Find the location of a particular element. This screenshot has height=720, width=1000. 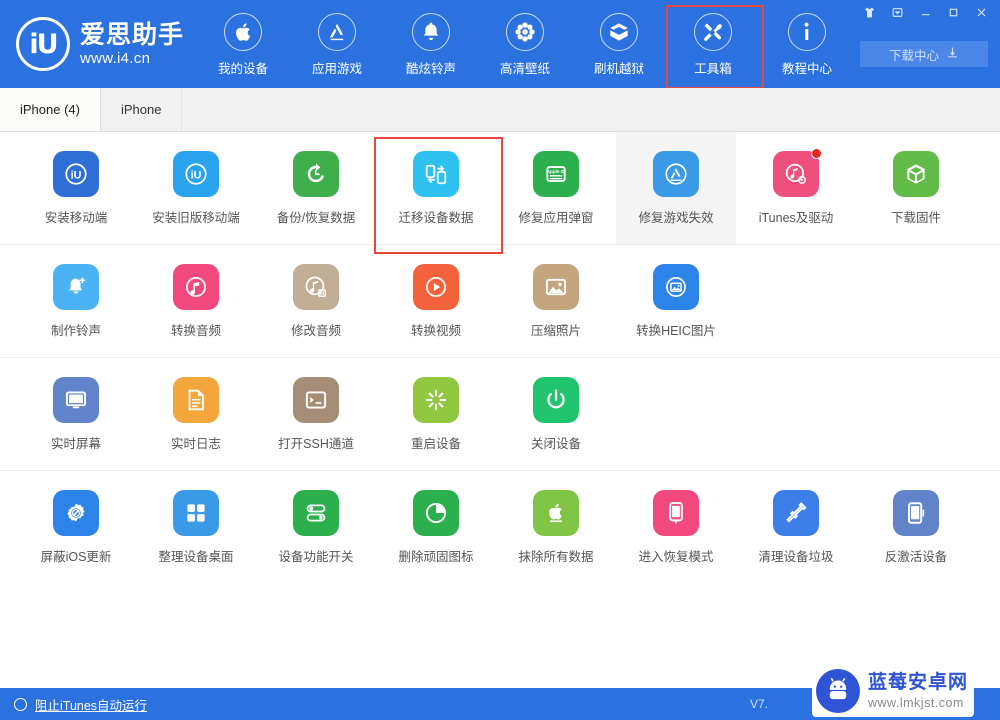

device-tab-label: iPhone is located at coordinates (141, 109).